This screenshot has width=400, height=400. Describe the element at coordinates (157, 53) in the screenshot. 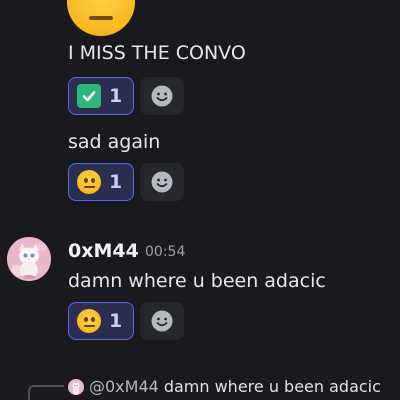

I see `message-text: I MISS THE CONVO` at that location.